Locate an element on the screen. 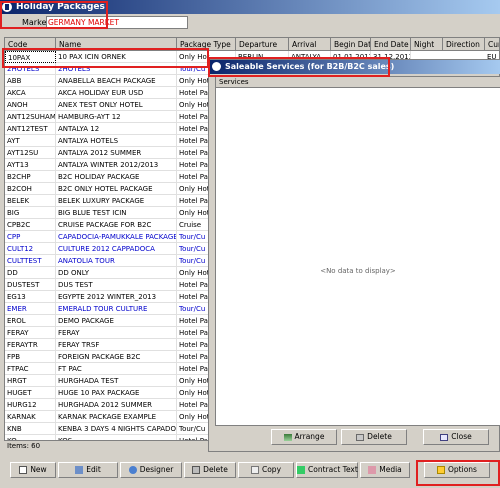  market-field: GERMANY MARKET is located at coordinates (117, 22).